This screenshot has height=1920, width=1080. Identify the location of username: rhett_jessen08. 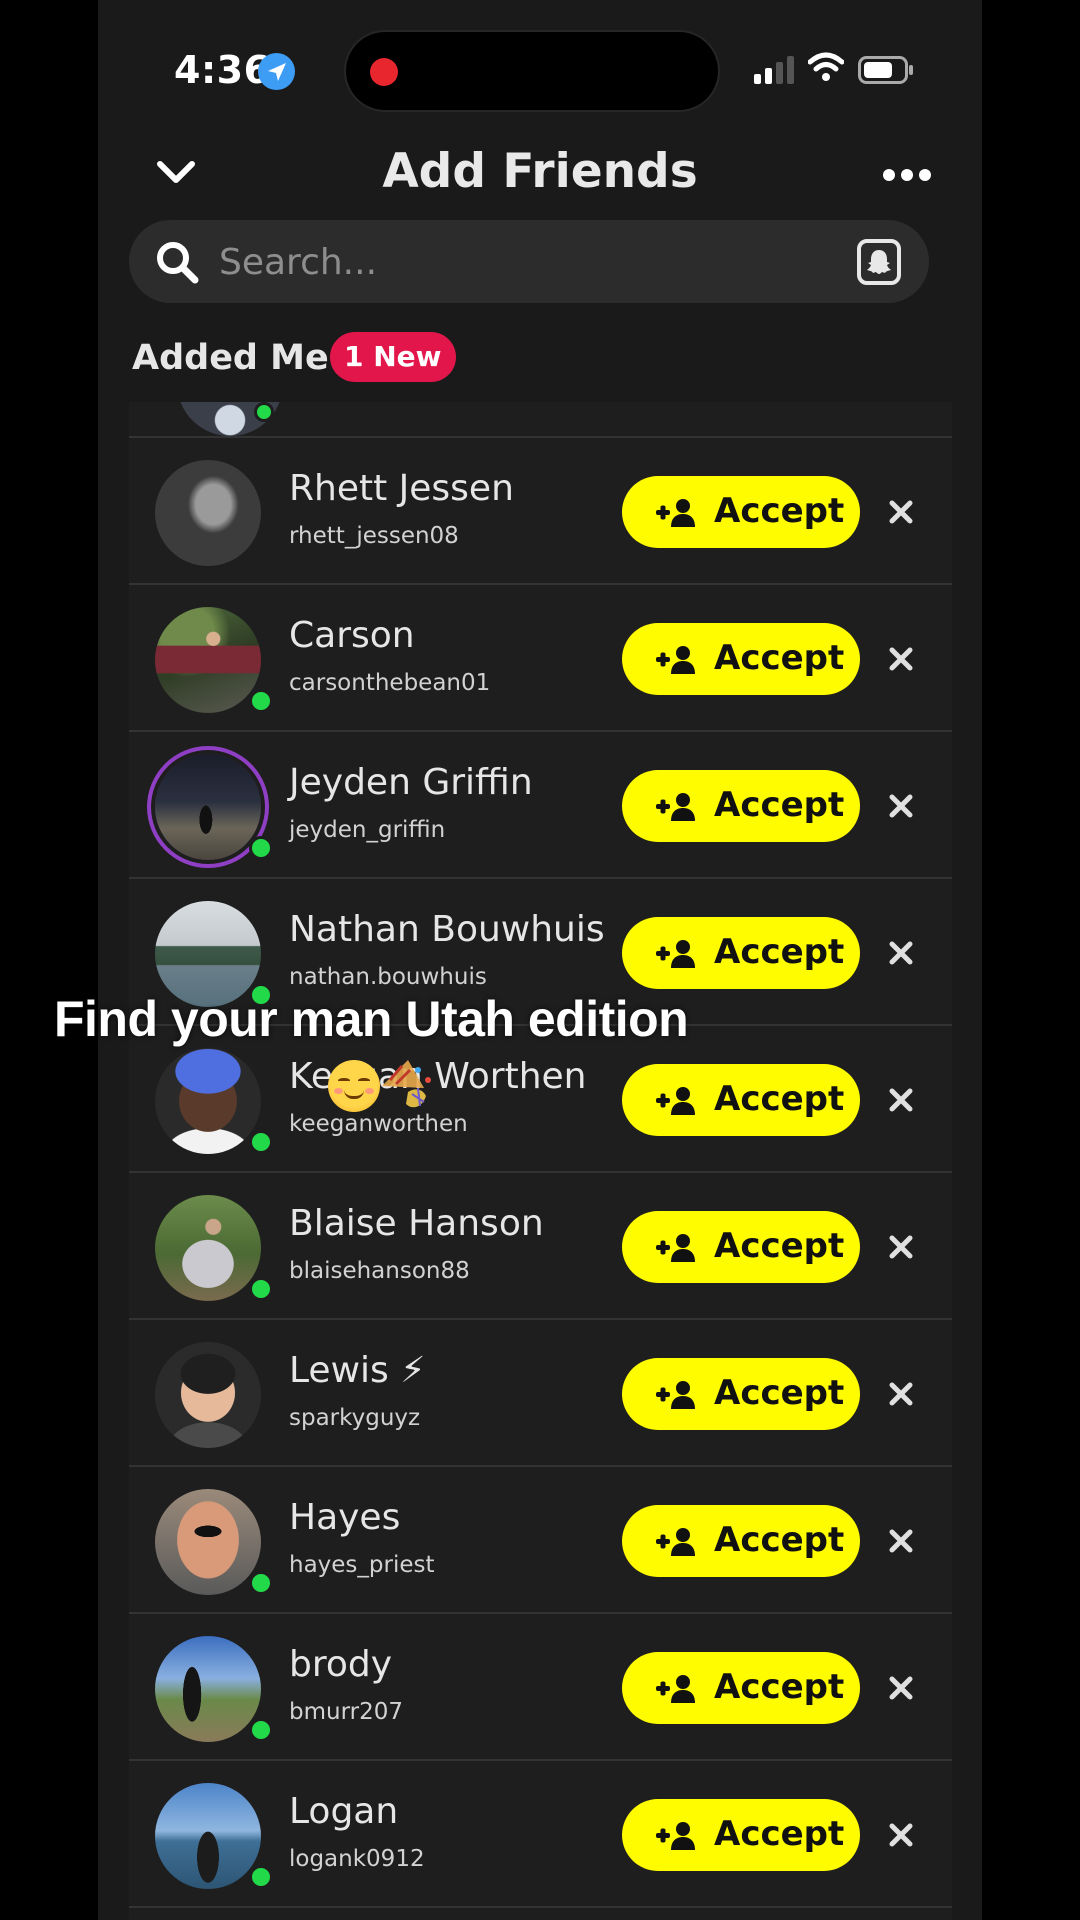
(374, 536).